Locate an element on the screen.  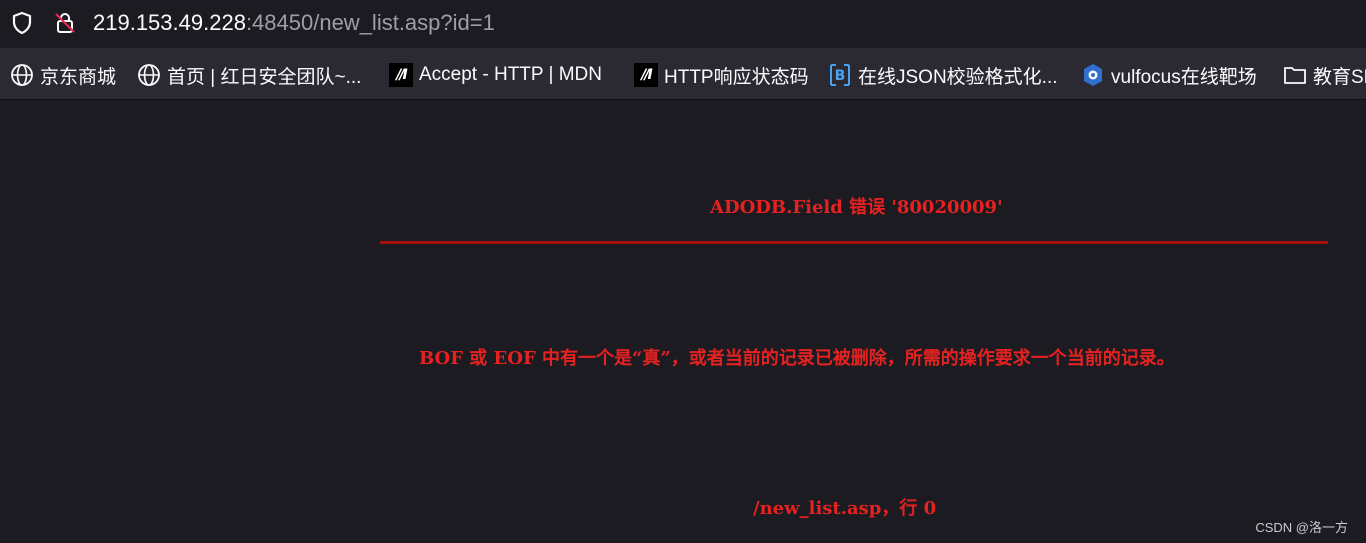
url-path: :48450/new_list.asp?id=1 is located at coordinates (370, 22).